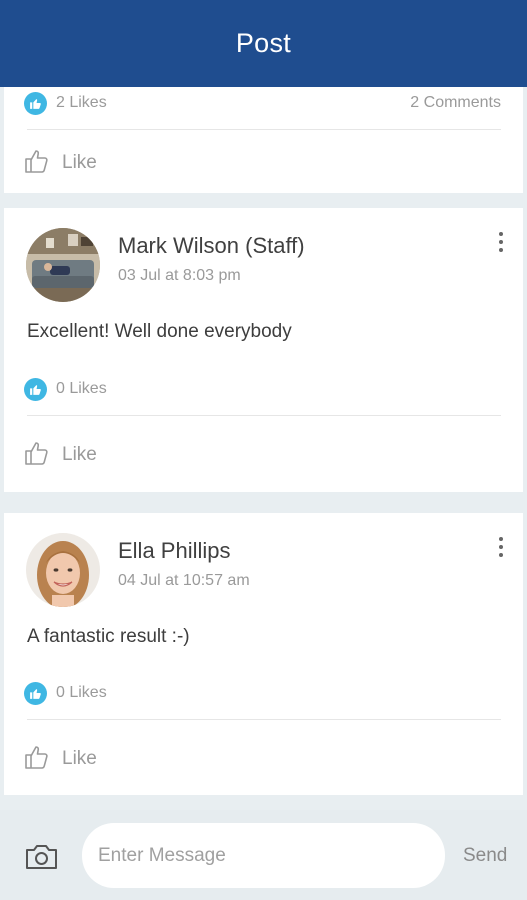  What do you see at coordinates (108, 636) in the screenshot?
I see `post-text: A fantastic result :-)` at bounding box center [108, 636].